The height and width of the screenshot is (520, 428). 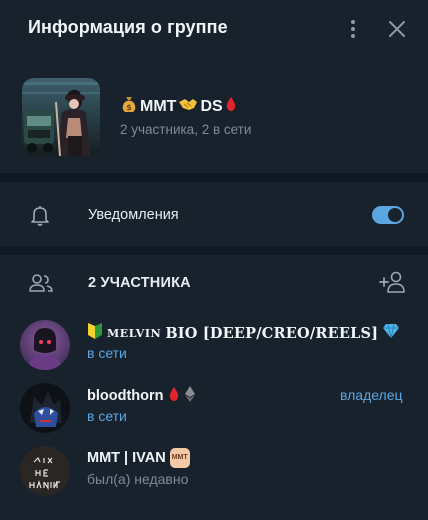 What do you see at coordinates (125, 396) in the screenshot?
I see `member-name-text: bloodthorn` at bounding box center [125, 396].